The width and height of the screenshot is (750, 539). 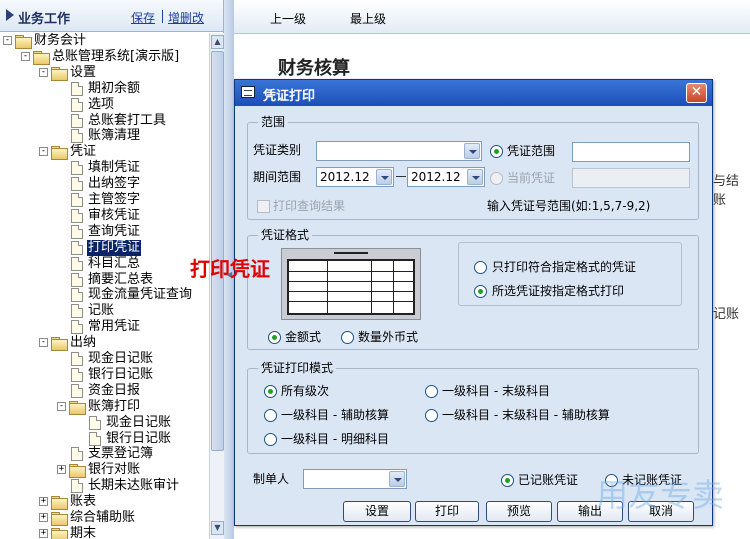 What do you see at coordinates (104, 89) in the screenshot?
I see `tree-item: 期初余额` at bounding box center [104, 89].